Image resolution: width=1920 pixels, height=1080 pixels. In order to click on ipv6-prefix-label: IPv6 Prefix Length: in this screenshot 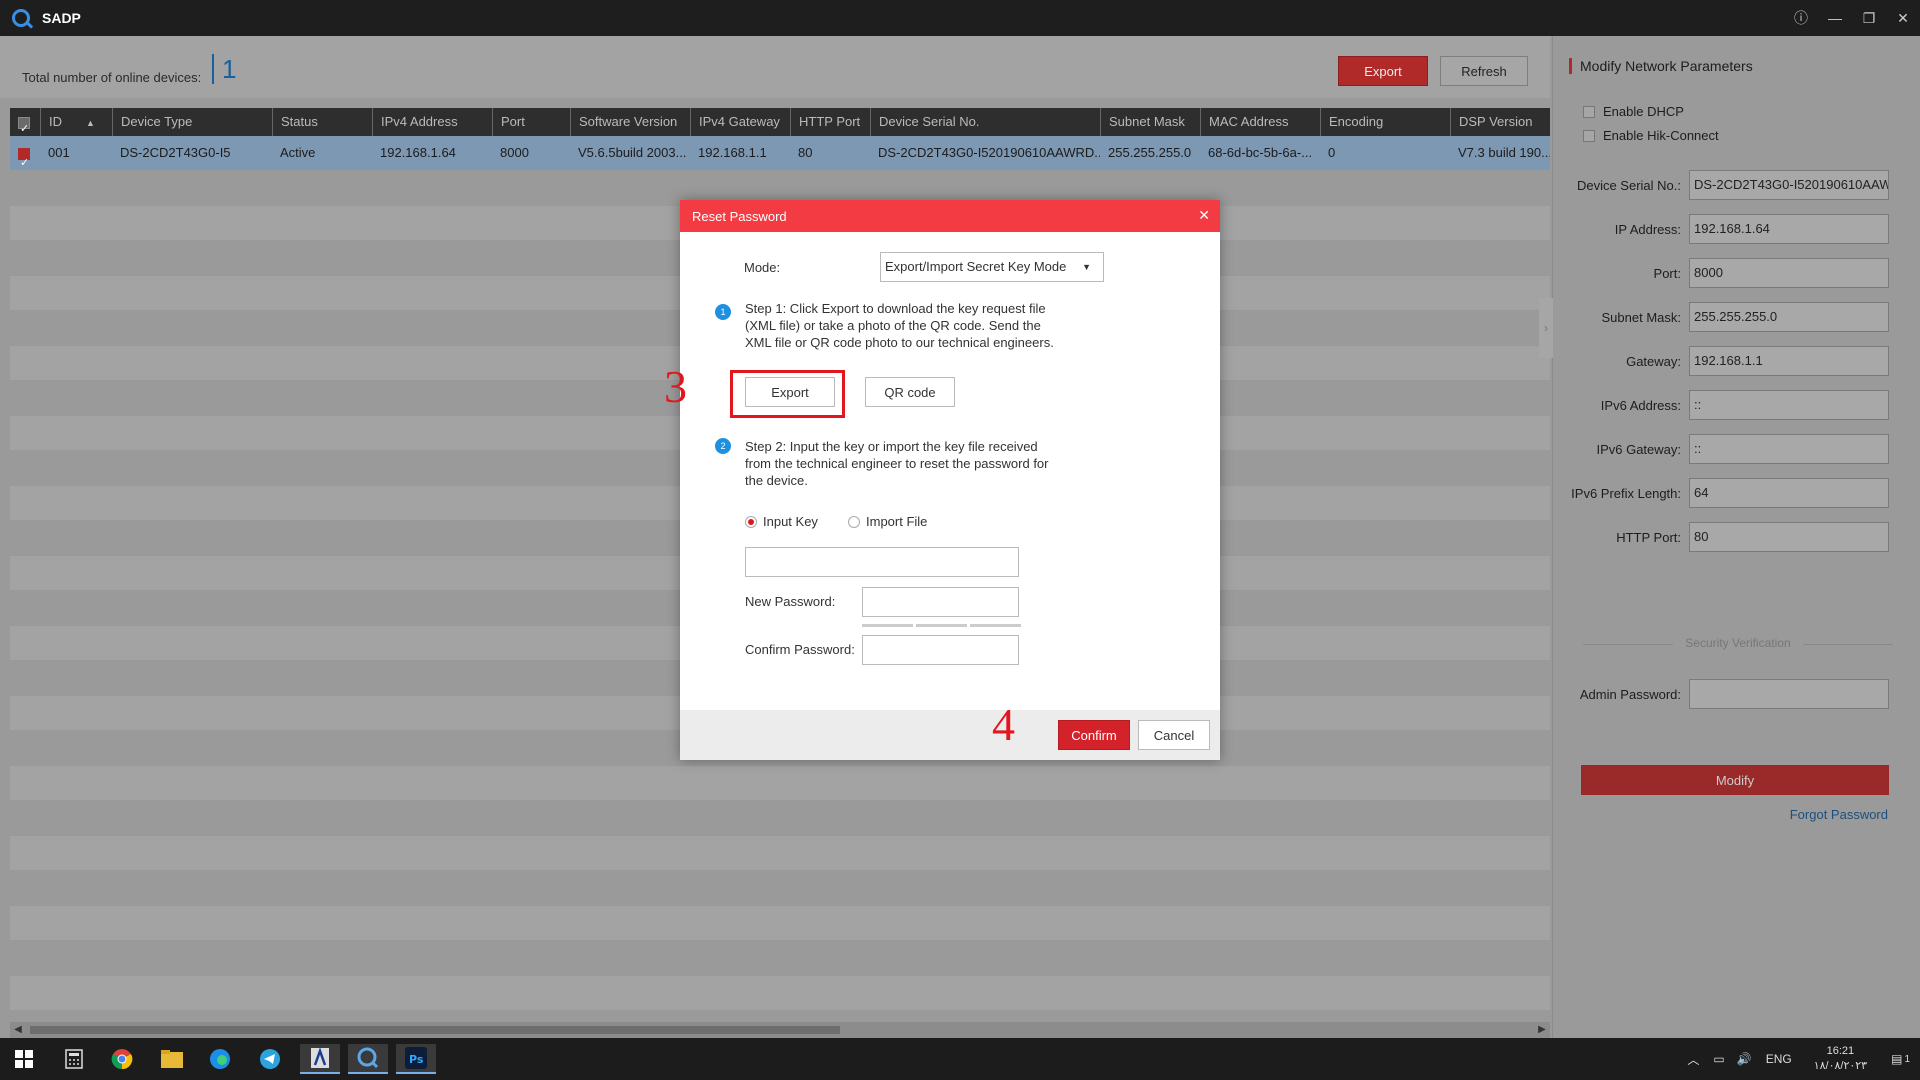, I will do `click(1626, 493)`.